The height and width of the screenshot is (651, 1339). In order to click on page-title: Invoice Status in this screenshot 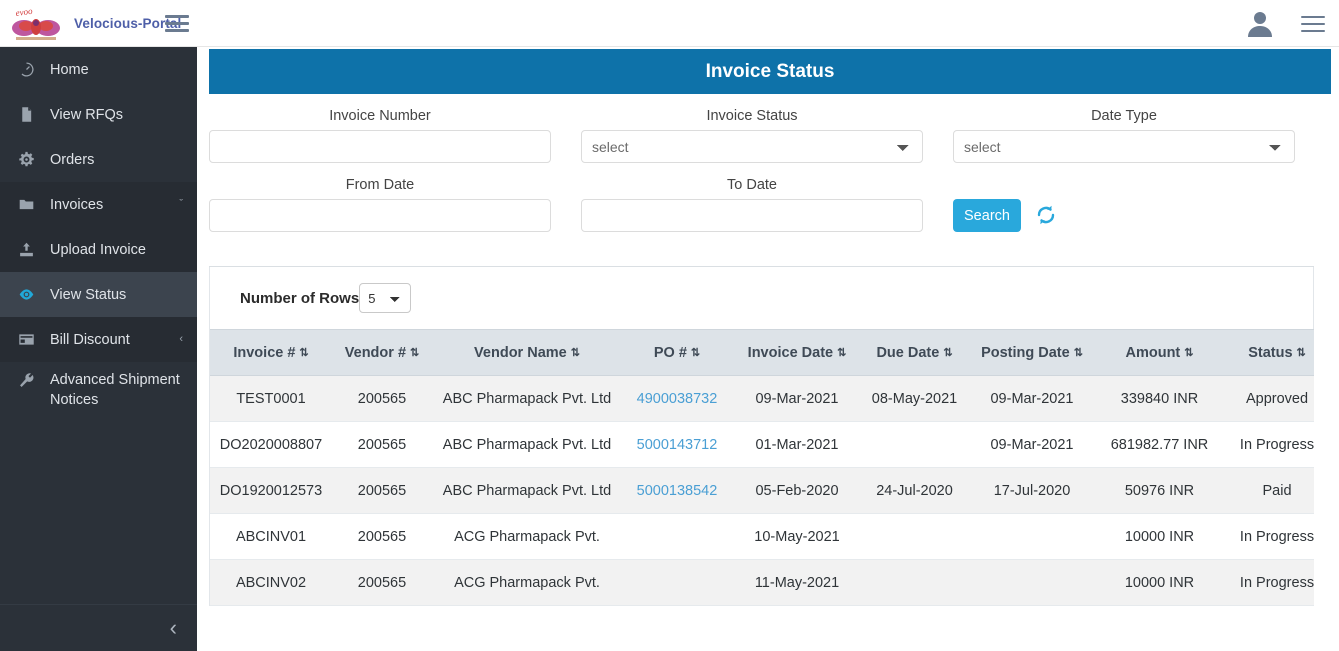, I will do `click(770, 71)`.